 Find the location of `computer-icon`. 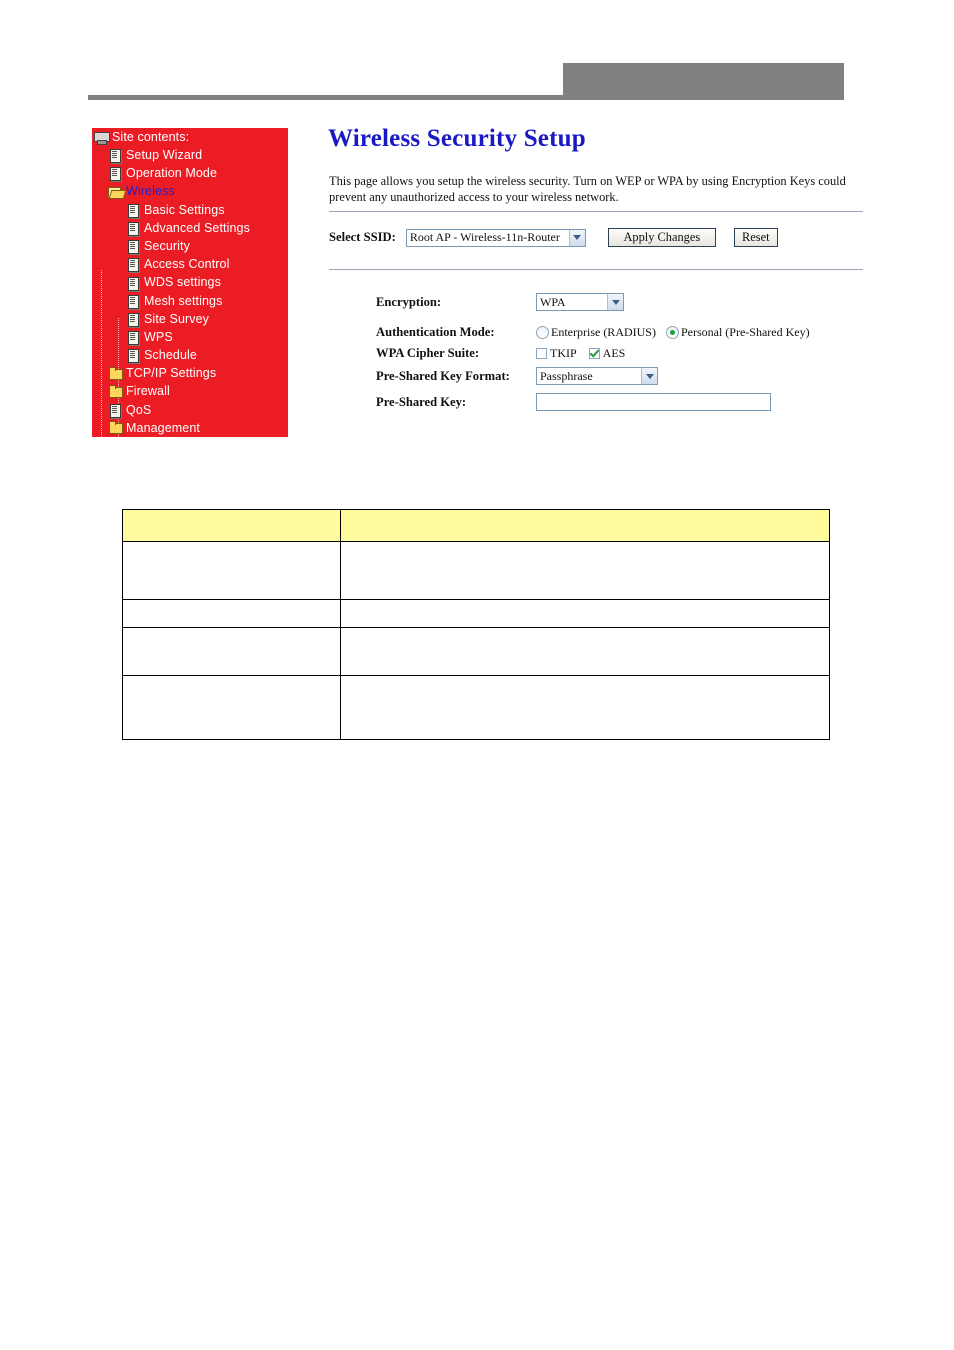

computer-icon is located at coordinates (102, 138).